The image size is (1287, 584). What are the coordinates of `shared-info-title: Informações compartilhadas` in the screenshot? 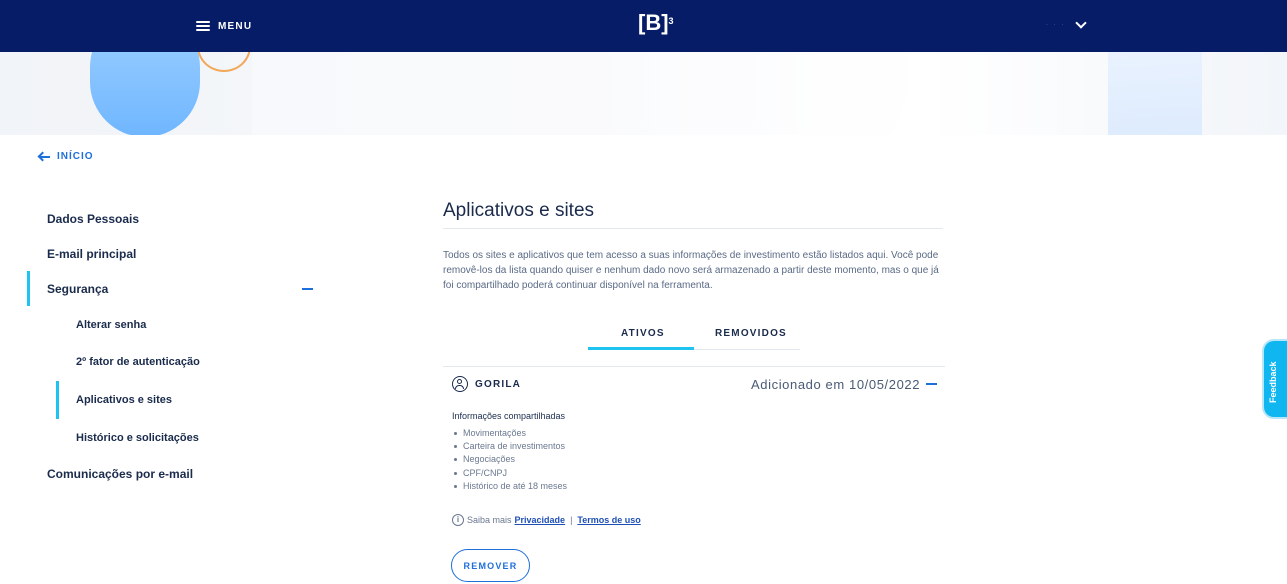 It's located at (509, 416).